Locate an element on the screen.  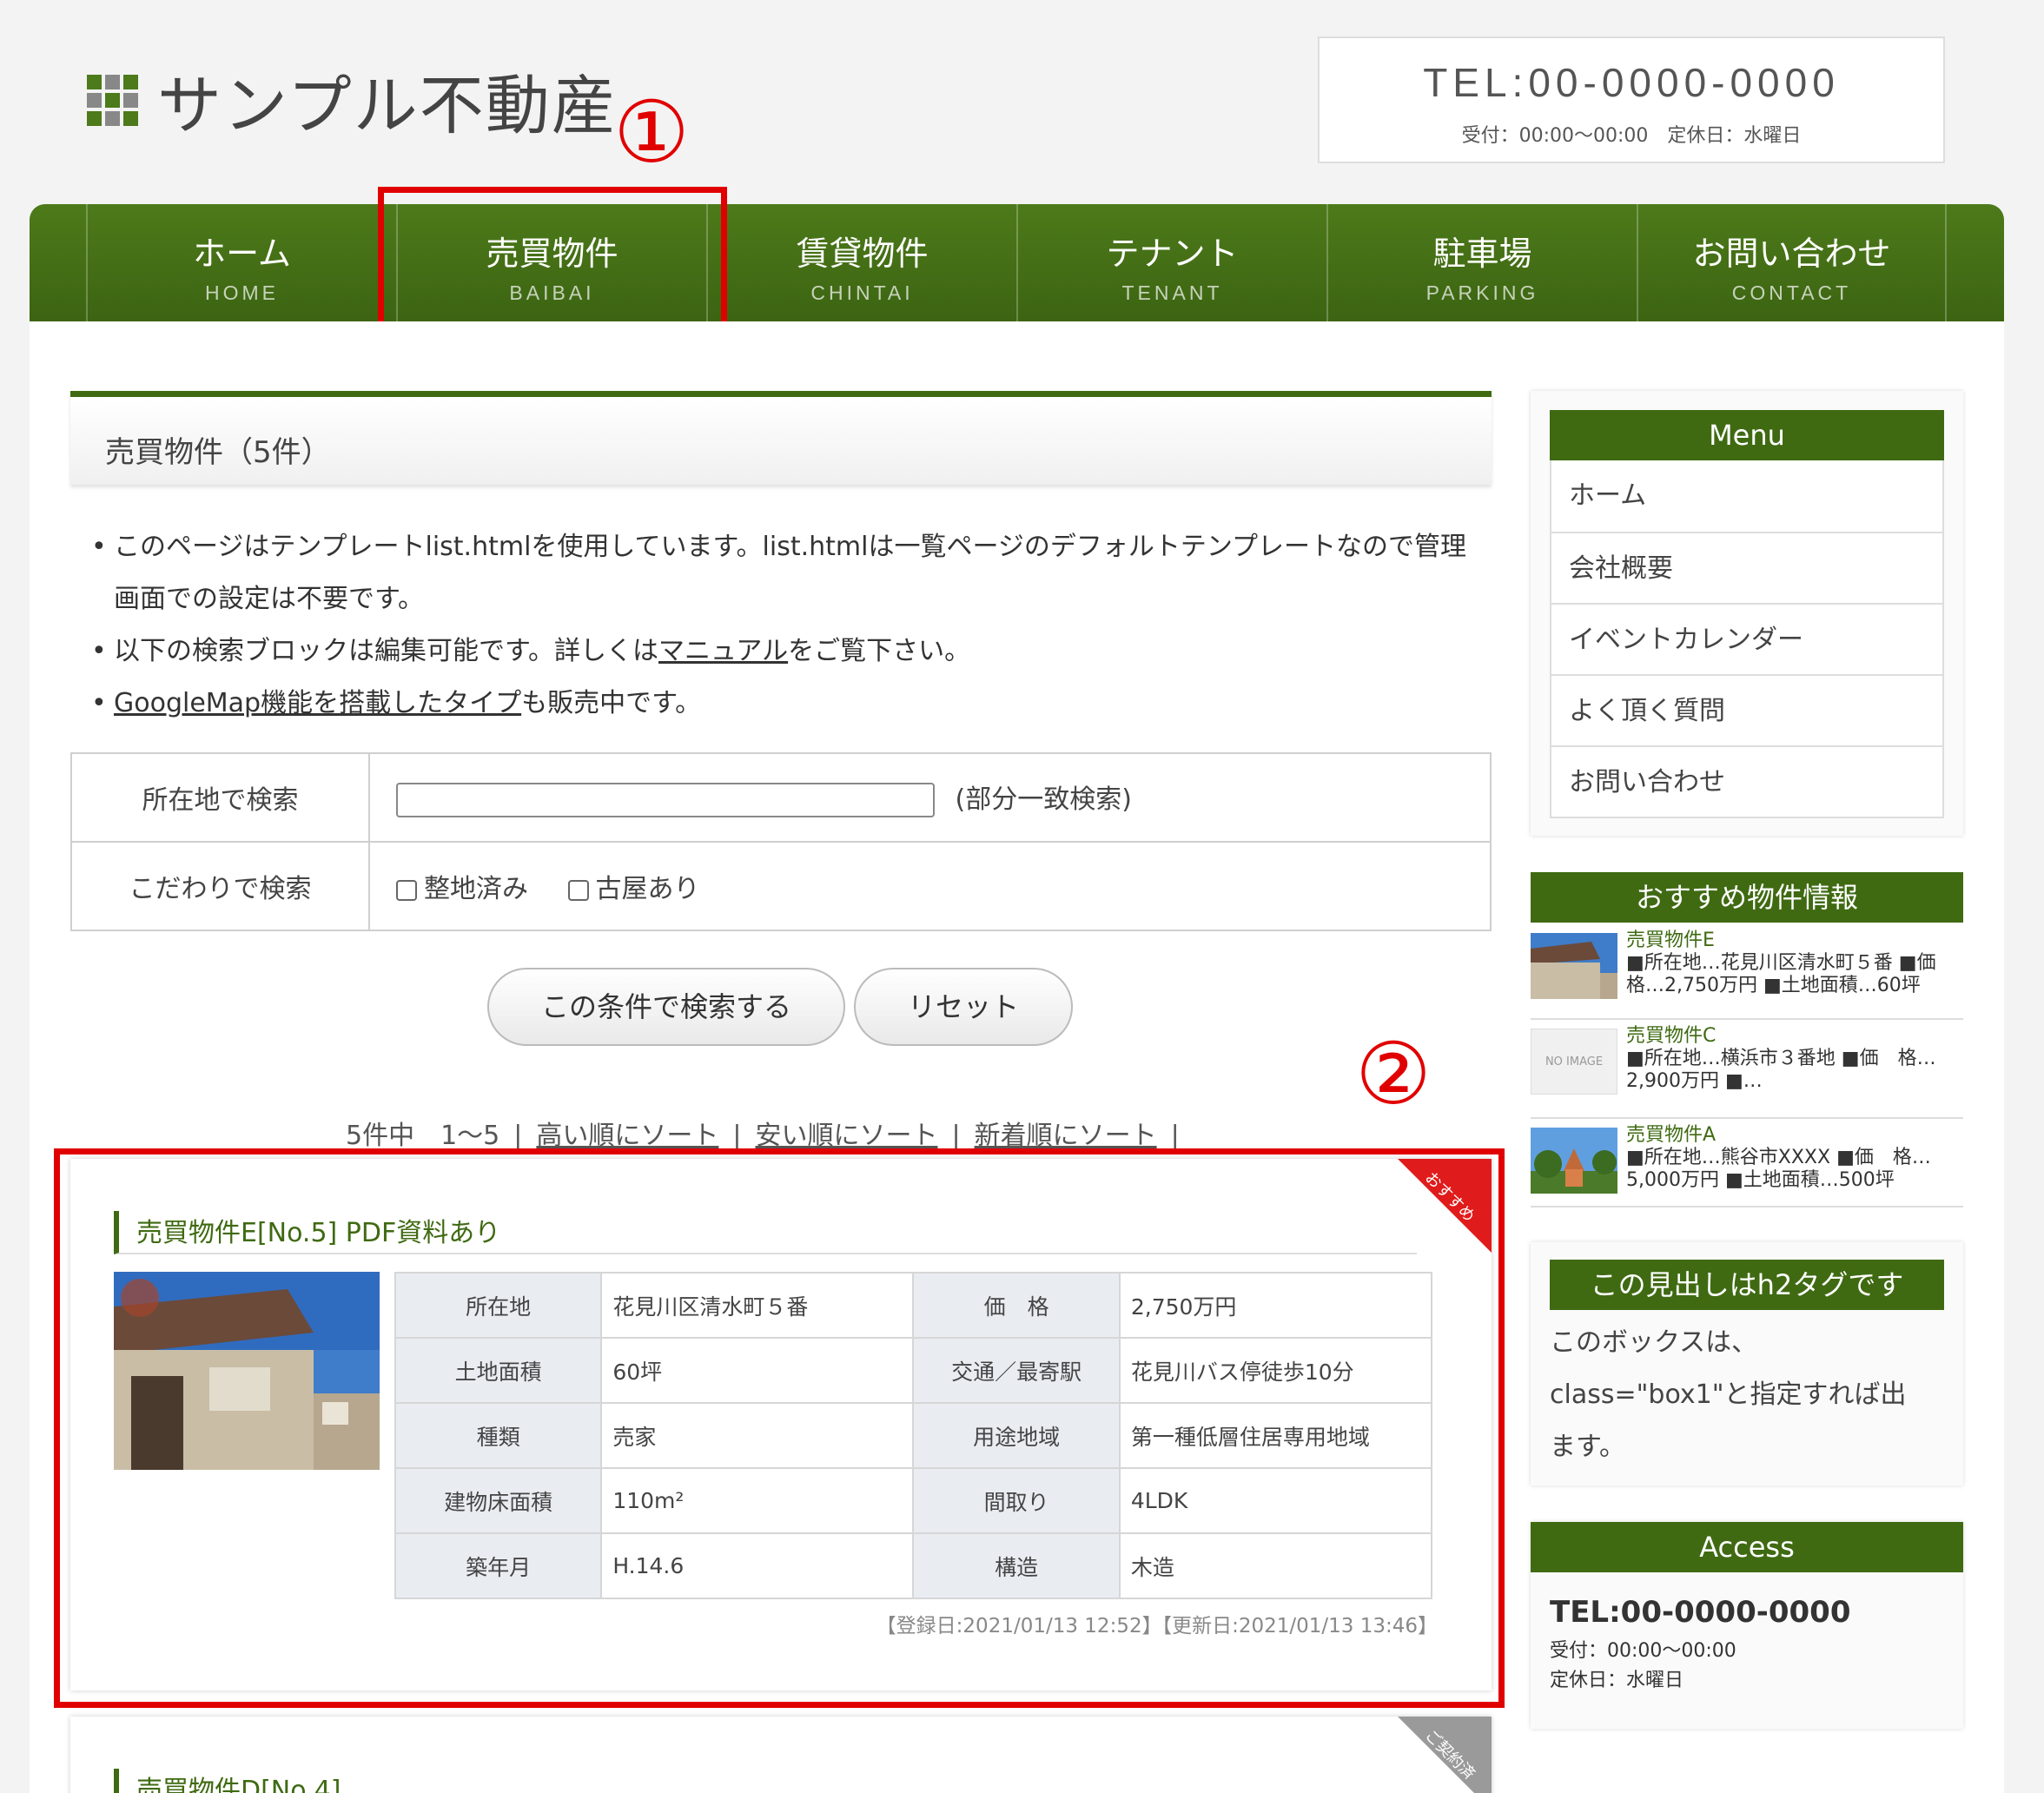
access-tel: TEL:00-0000-0000 is located at coordinates (1700, 1612).